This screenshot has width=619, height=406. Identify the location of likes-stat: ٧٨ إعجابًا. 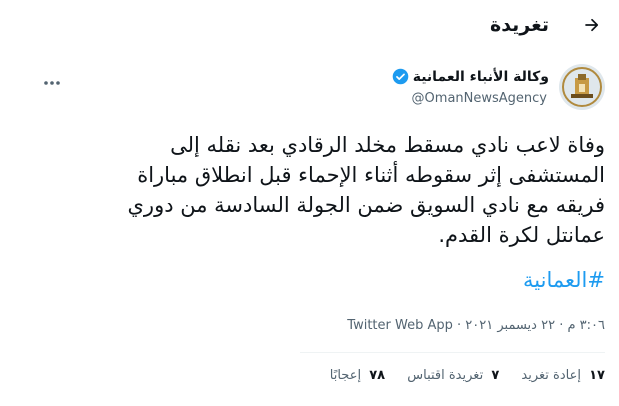
(357, 375).